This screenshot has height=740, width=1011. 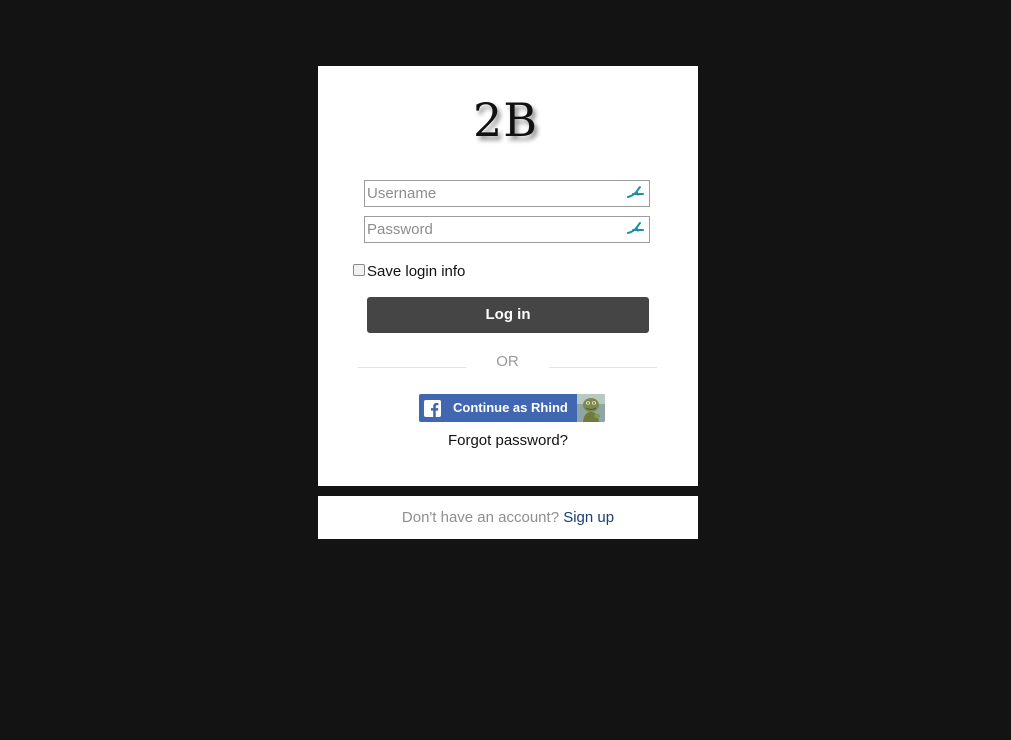 I want to click on password-field, so click(x=507, y=229).